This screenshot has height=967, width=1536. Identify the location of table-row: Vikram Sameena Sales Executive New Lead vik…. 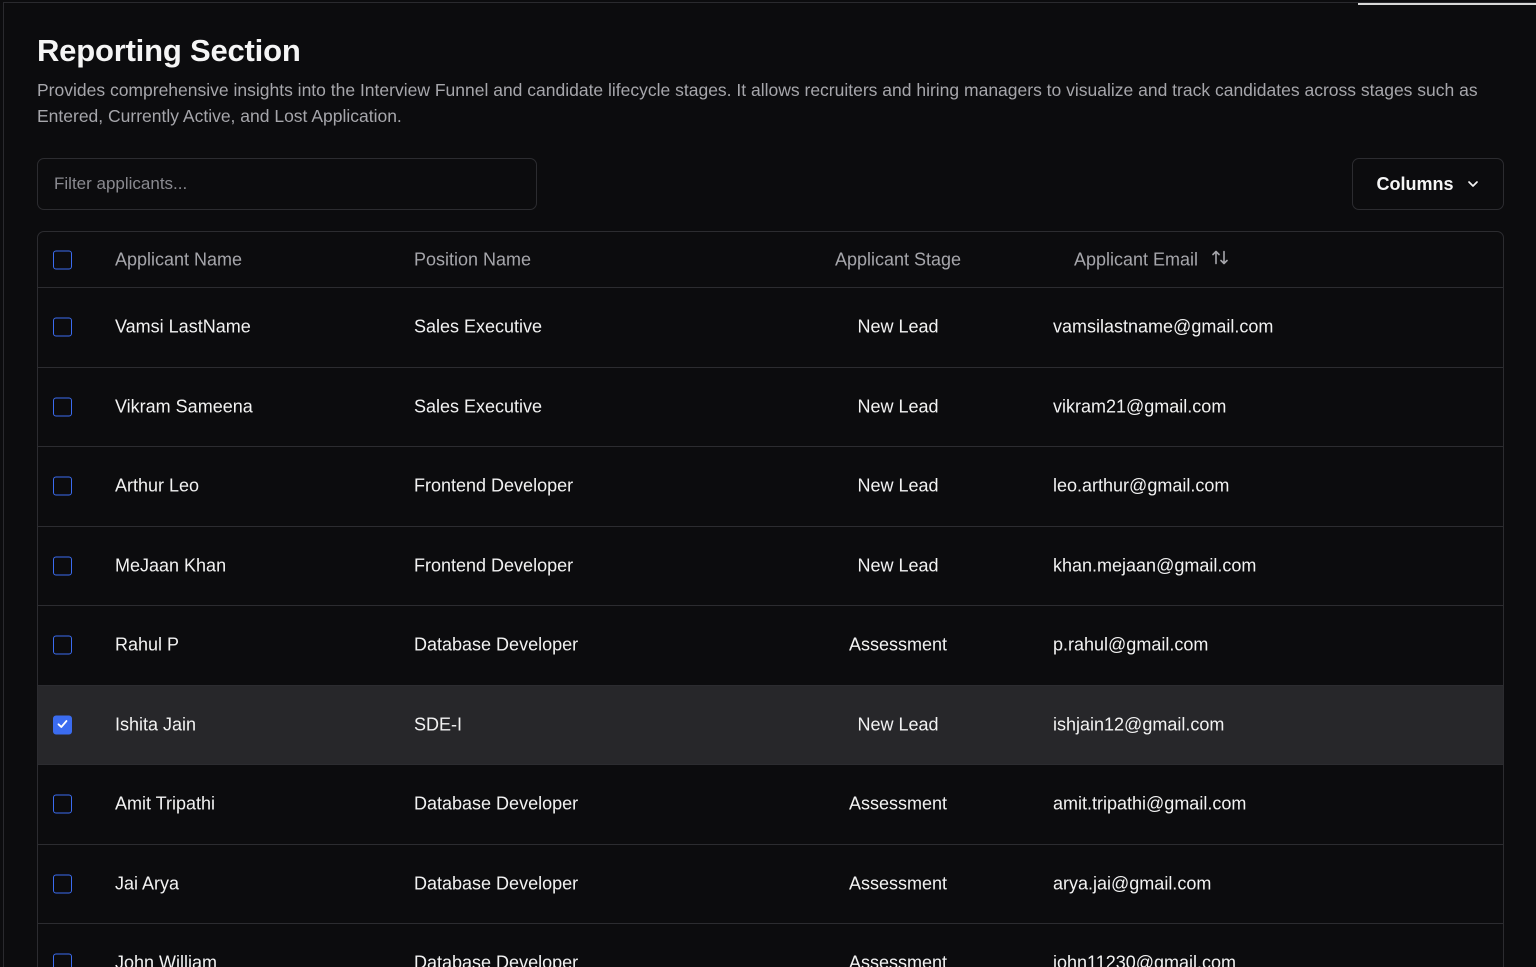
(770, 407).